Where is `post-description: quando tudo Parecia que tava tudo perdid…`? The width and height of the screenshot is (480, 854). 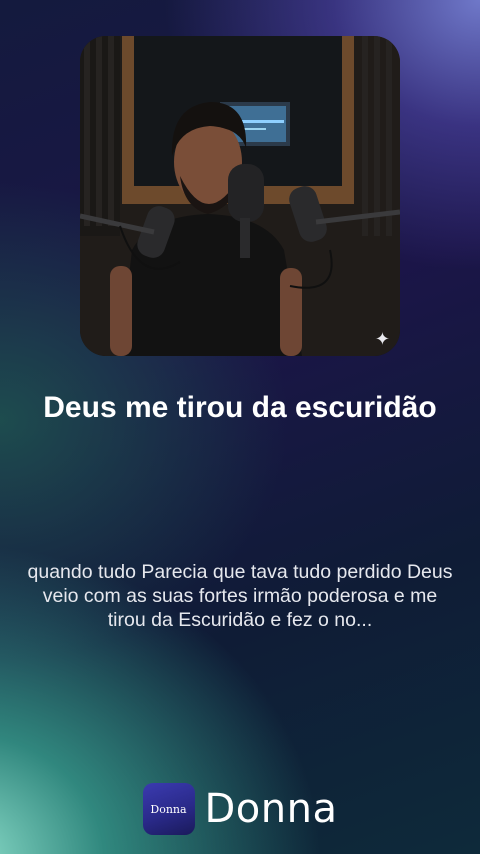 post-description: quando tudo Parecia que tava tudo perdid… is located at coordinates (240, 596).